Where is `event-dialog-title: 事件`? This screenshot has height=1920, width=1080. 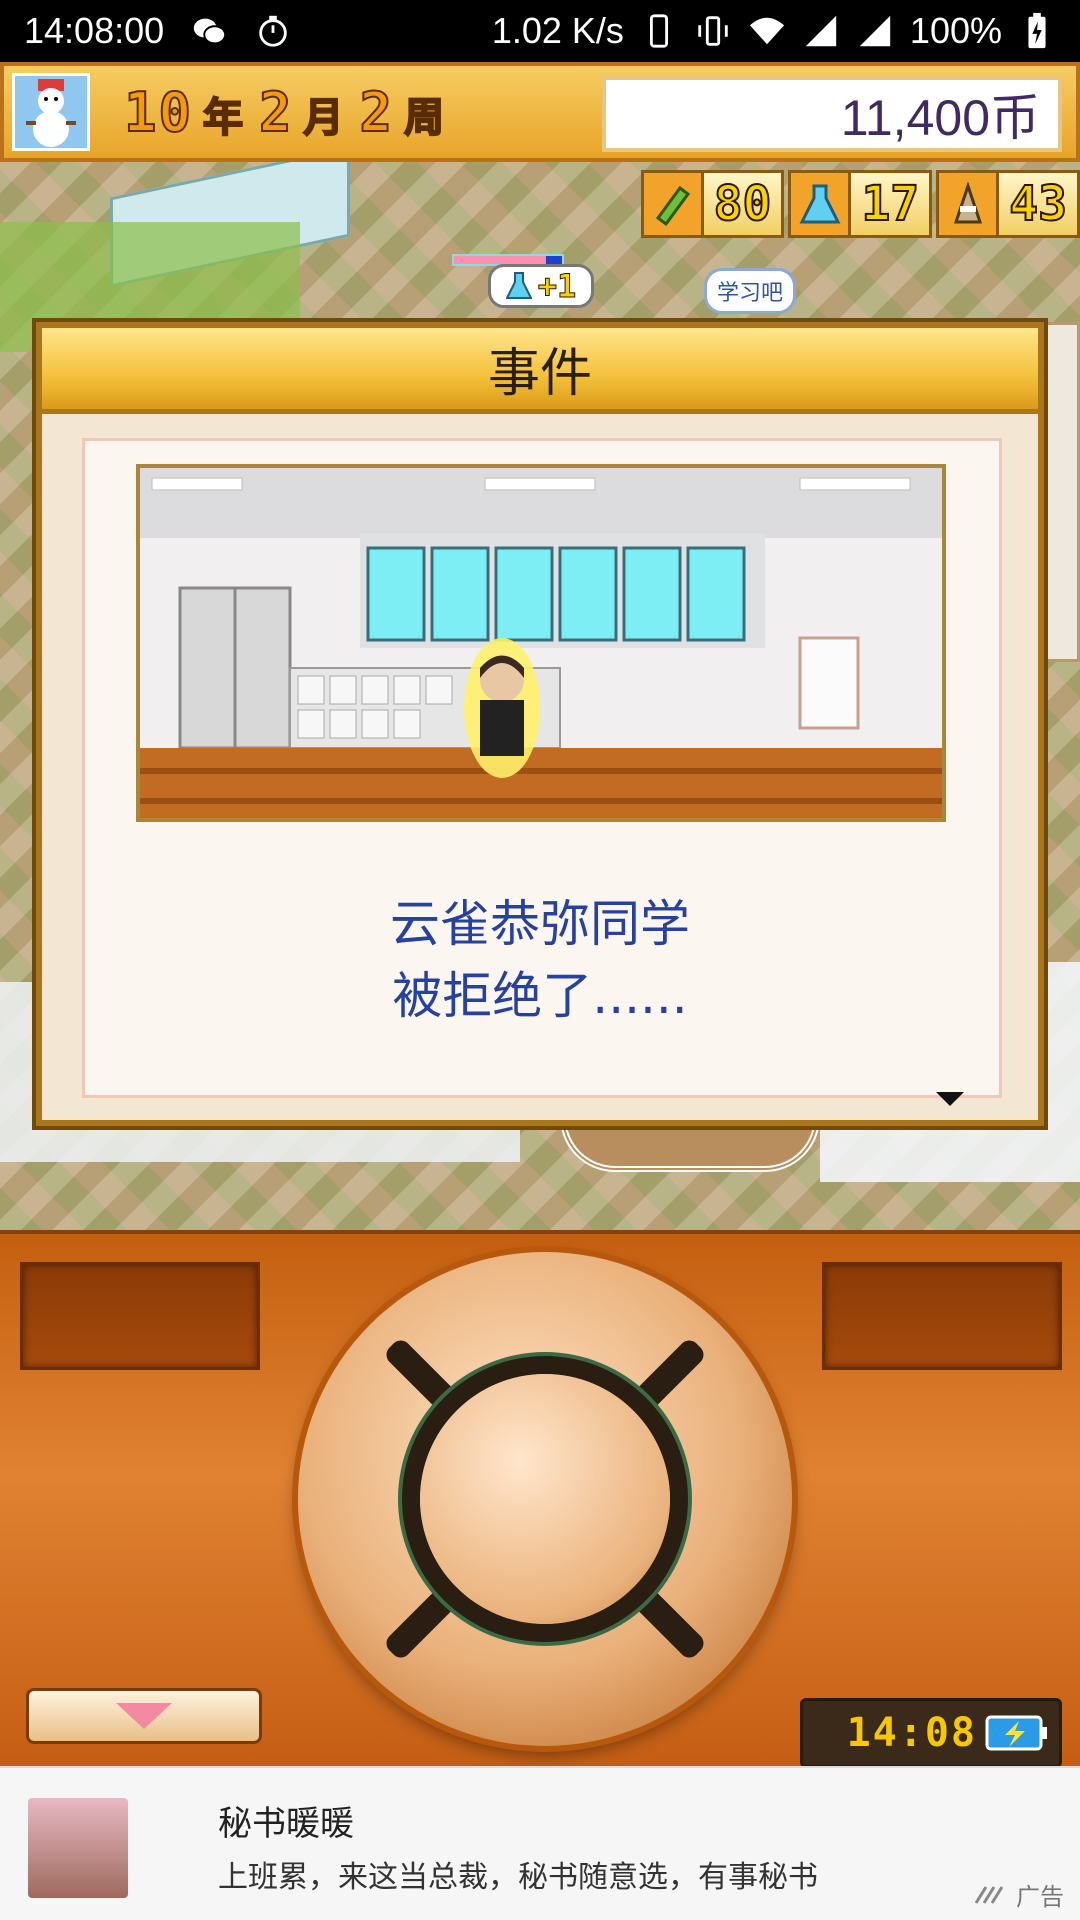
event-dialog-title: 事件 is located at coordinates (540, 371).